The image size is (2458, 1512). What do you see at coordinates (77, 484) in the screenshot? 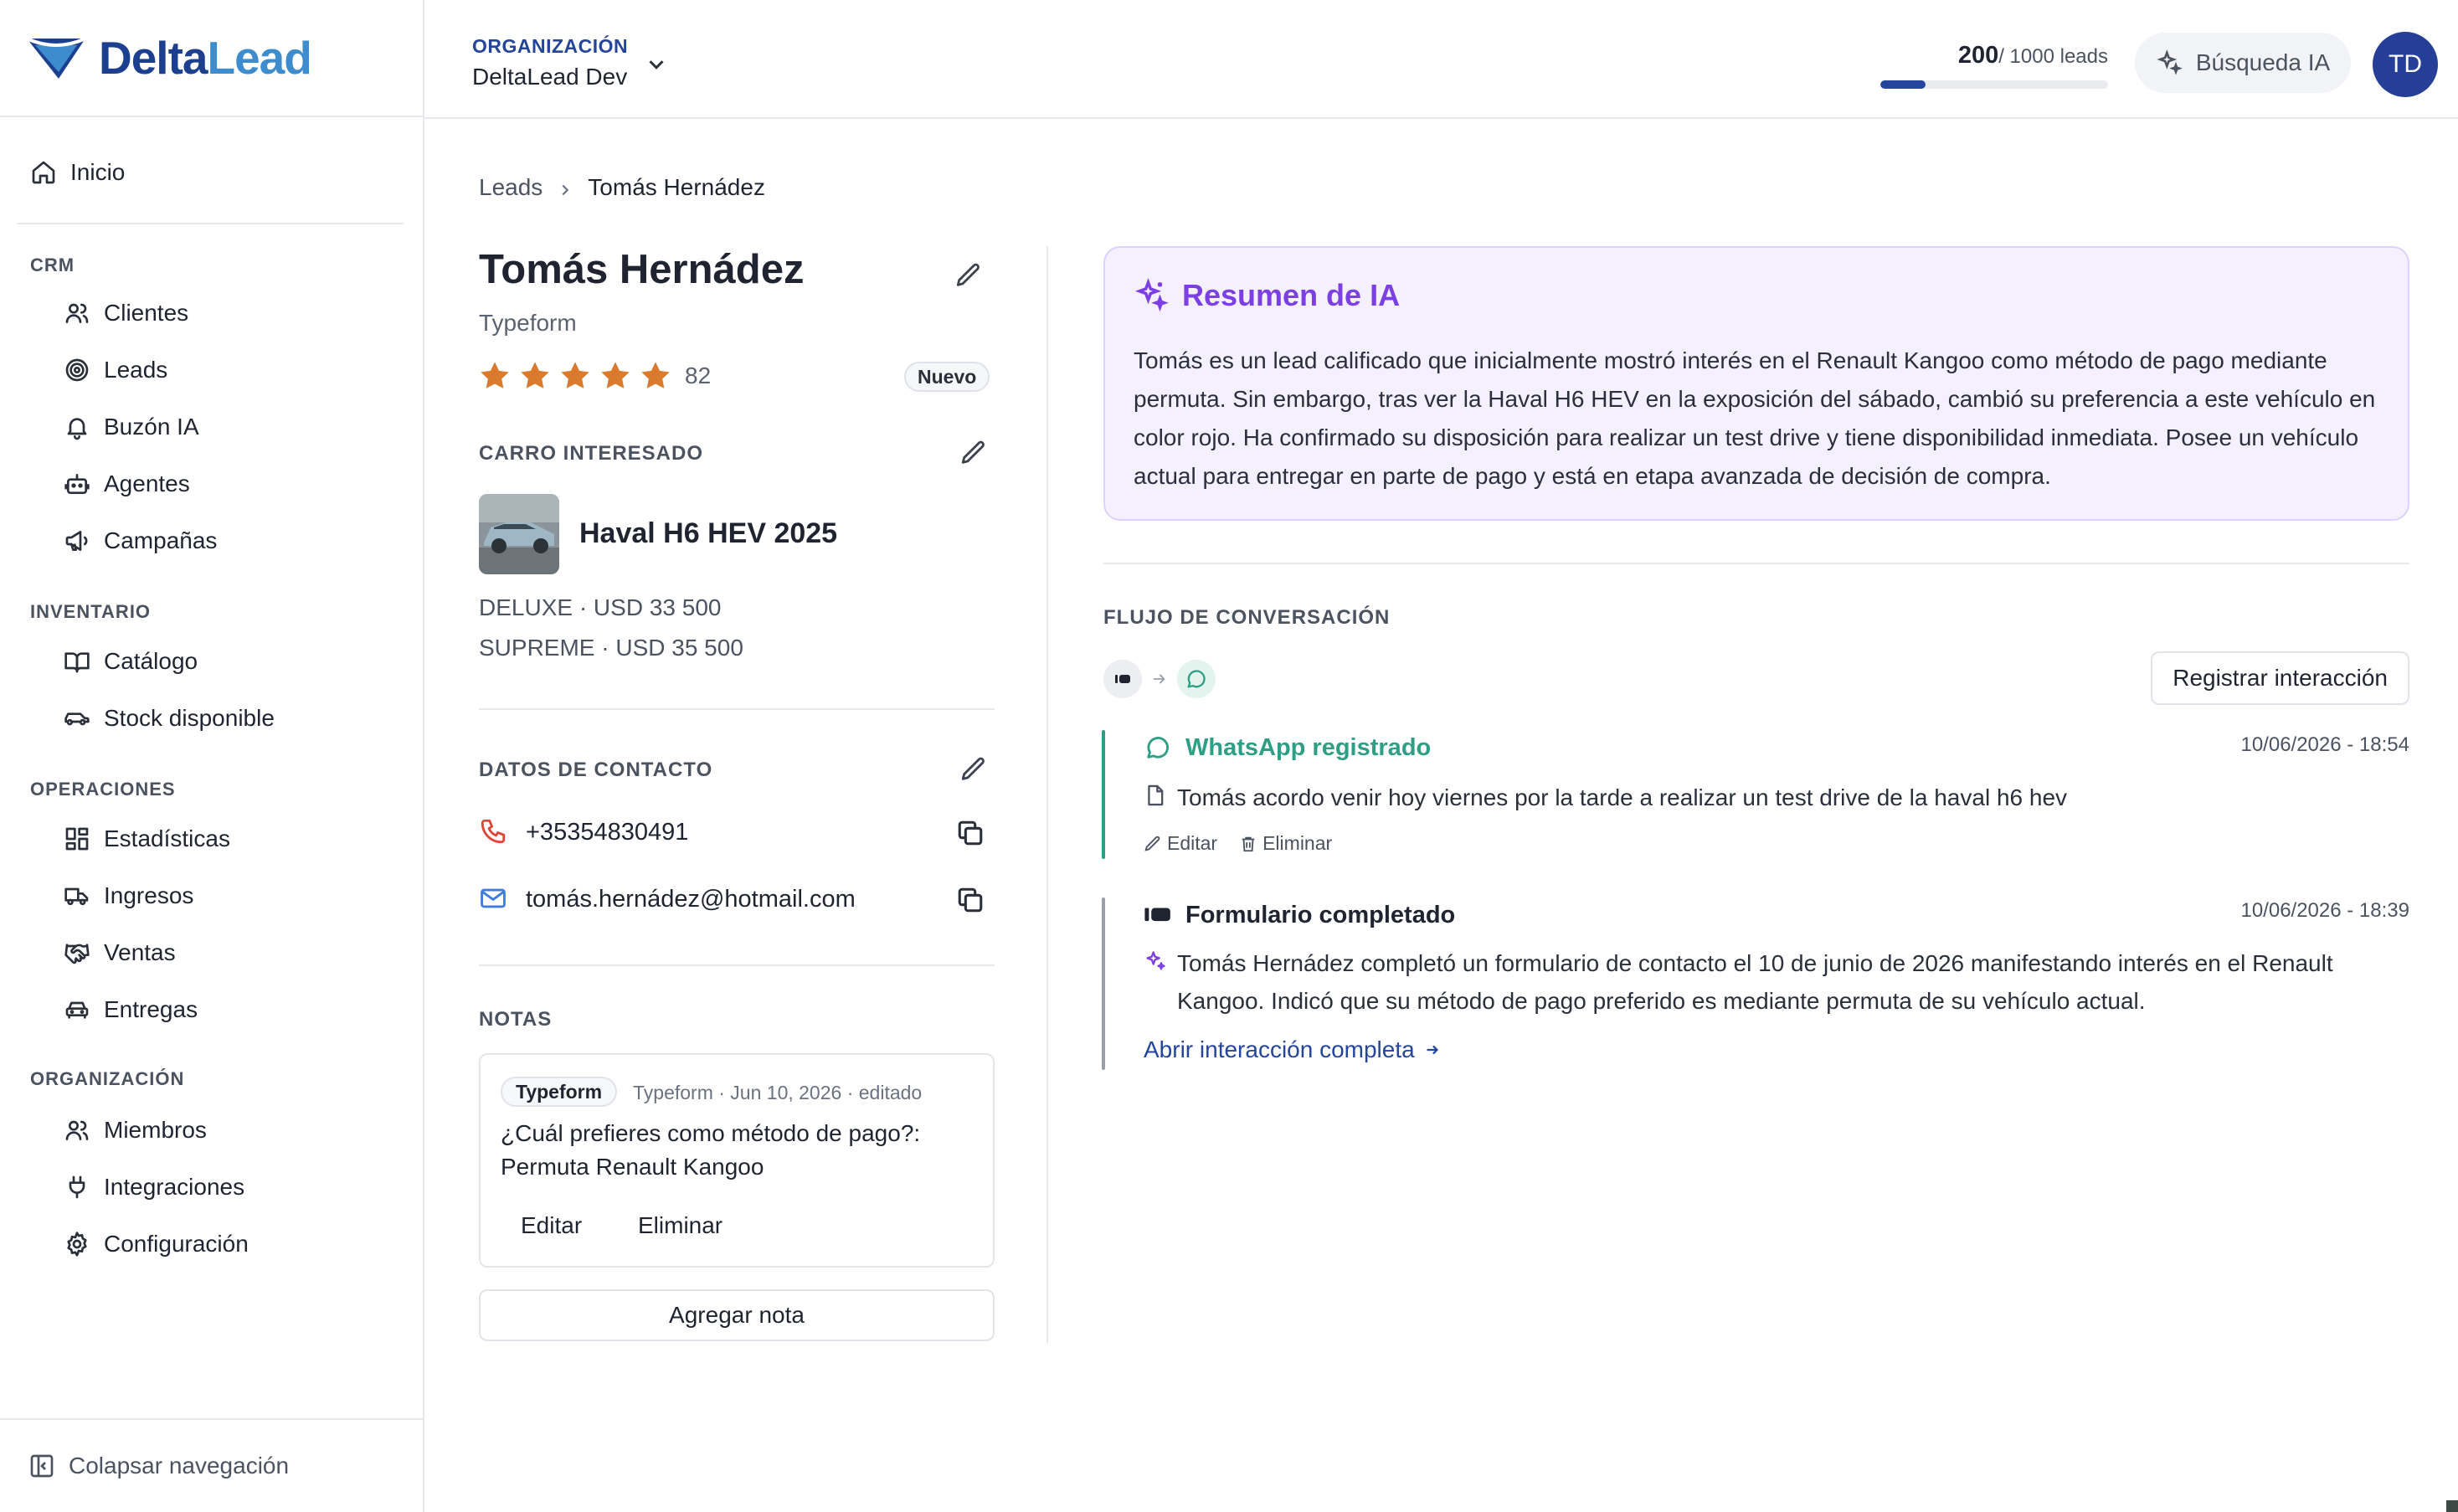
I see `bot-icon` at bounding box center [77, 484].